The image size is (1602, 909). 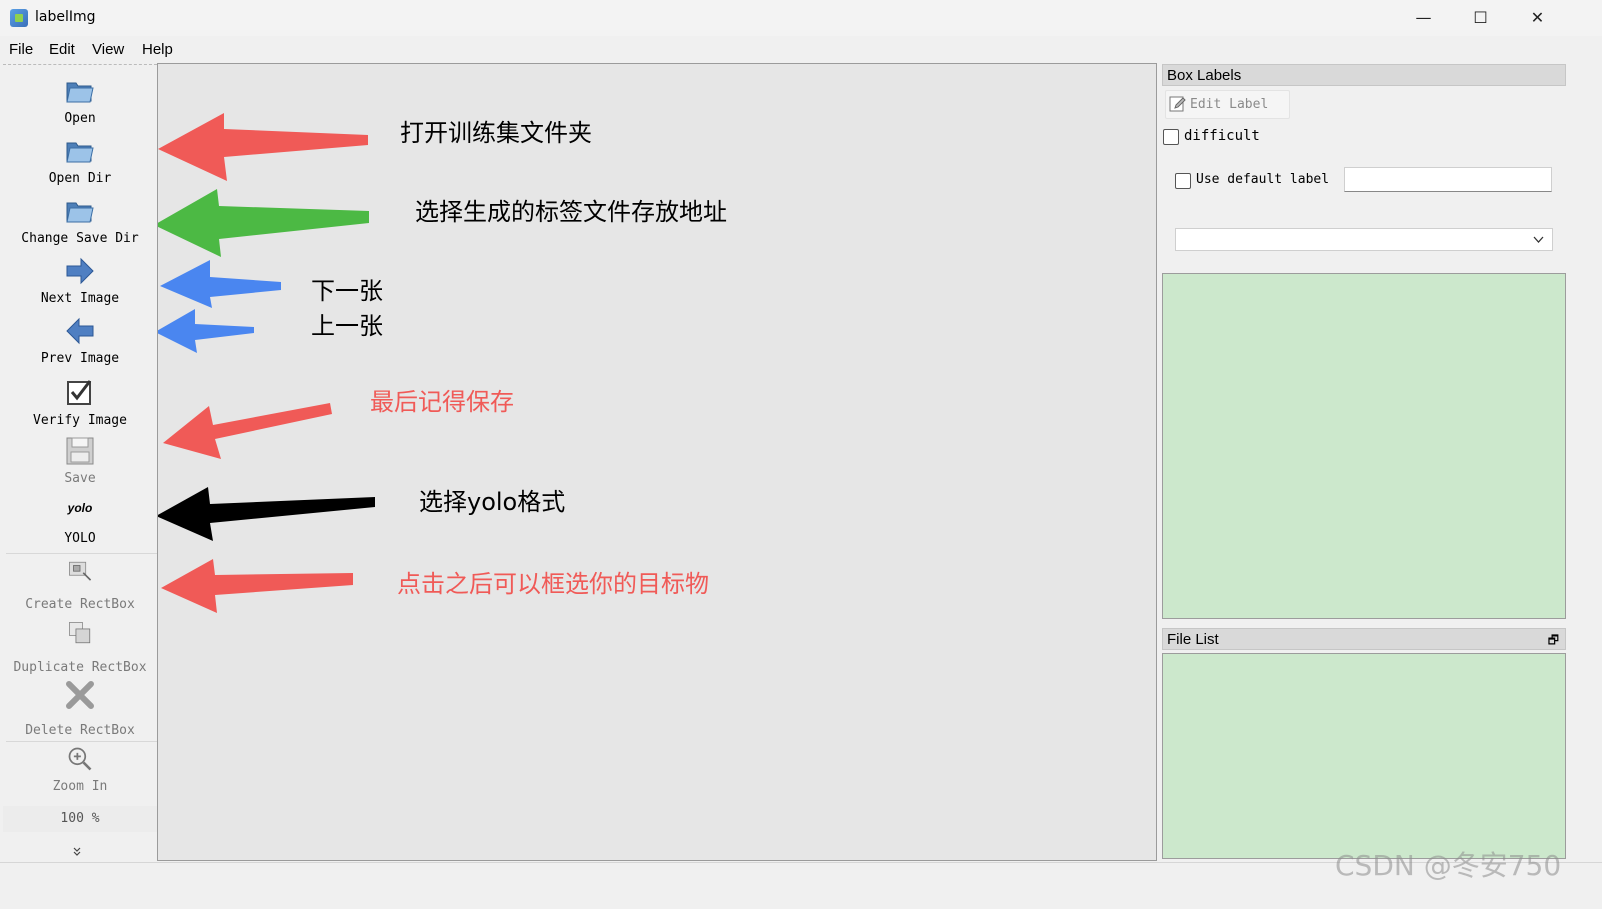 What do you see at coordinates (80, 271) in the screenshot?
I see `arrow-right-icon` at bounding box center [80, 271].